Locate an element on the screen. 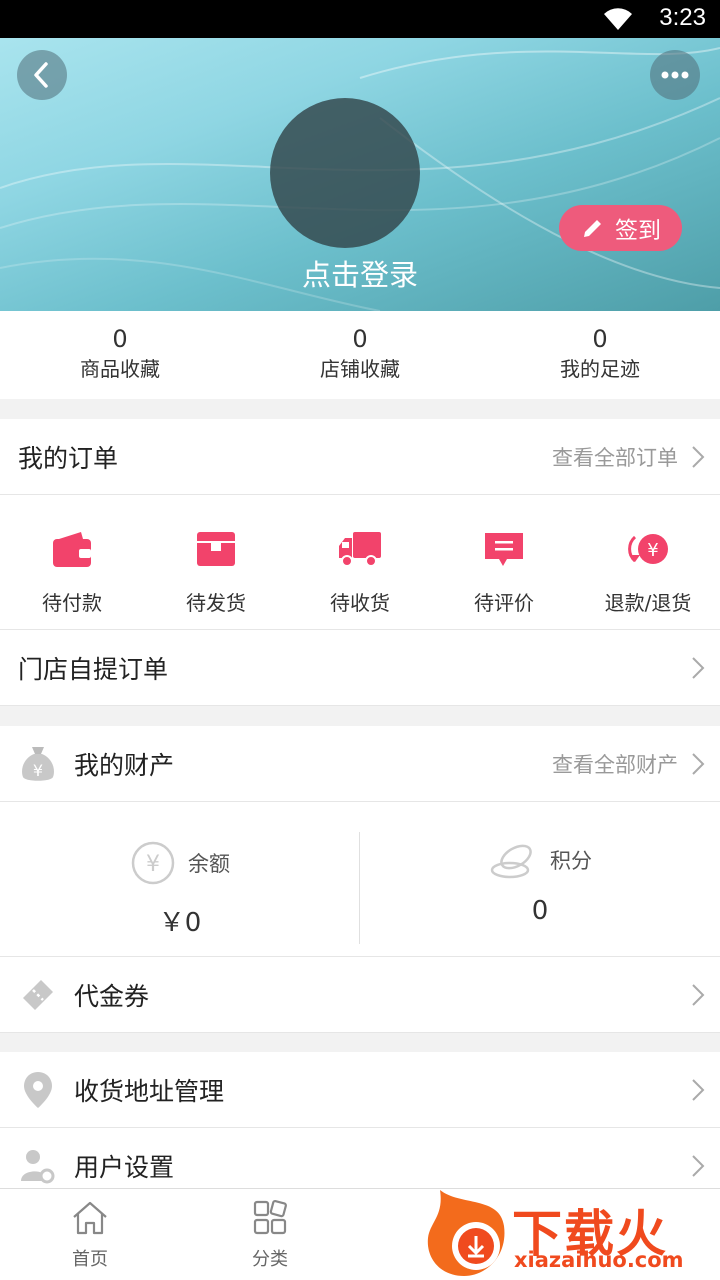 This screenshot has width=720, height=1280. my-assets-row: ¥ 我的财产 查看全部财产 is located at coordinates (360, 764).